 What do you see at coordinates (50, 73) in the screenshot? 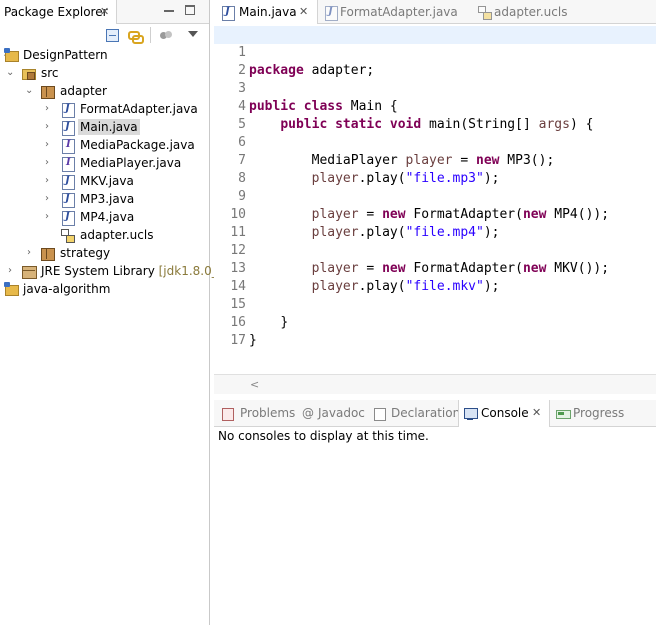
I see `tree-item-label: src` at bounding box center [50, 73].